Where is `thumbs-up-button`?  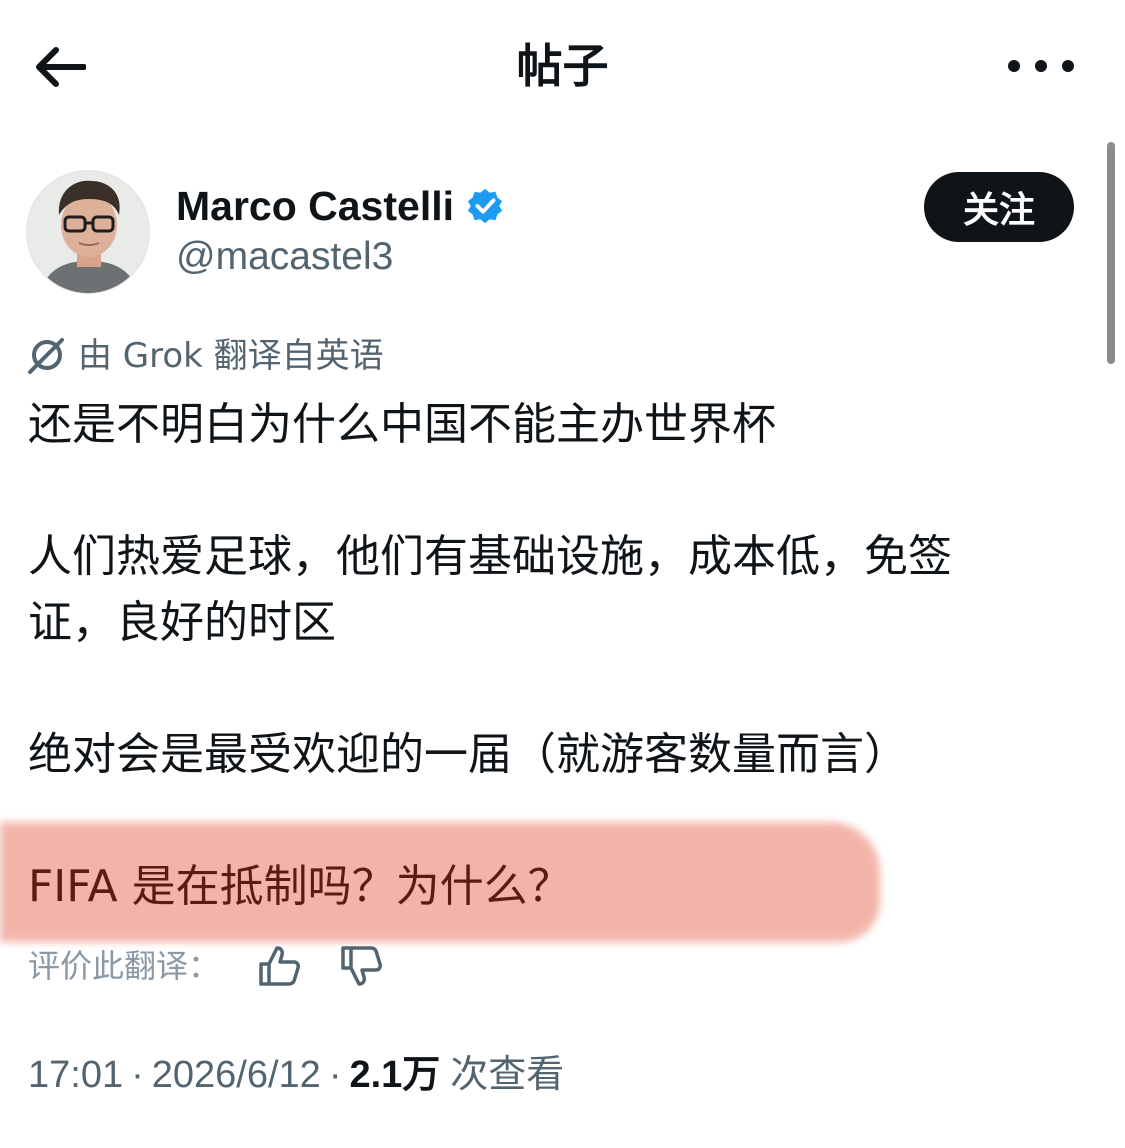
thumbs-up-button is located at coordinates (279, 966).